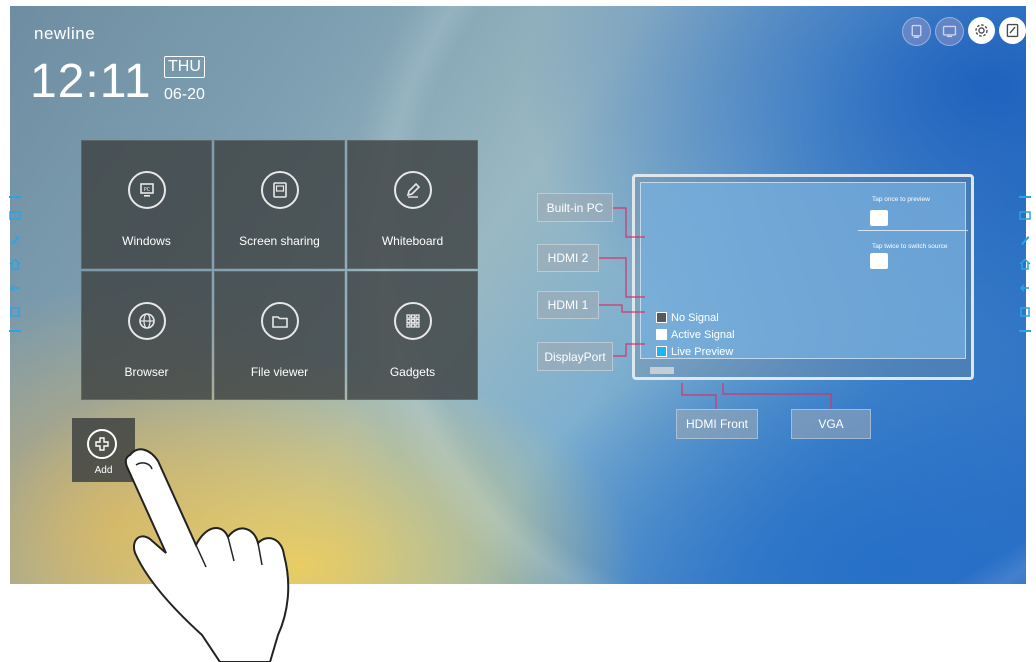 The width and height of the screenshot is (1036, 662). I want to click on tap-twice-hand-icon, so click(879, 261).